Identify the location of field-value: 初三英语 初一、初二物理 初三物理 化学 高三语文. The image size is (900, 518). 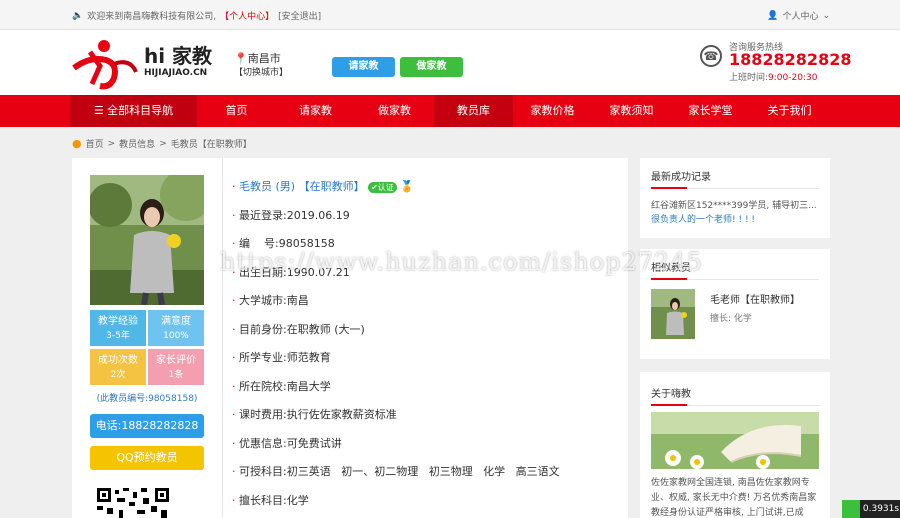
(423, 471).